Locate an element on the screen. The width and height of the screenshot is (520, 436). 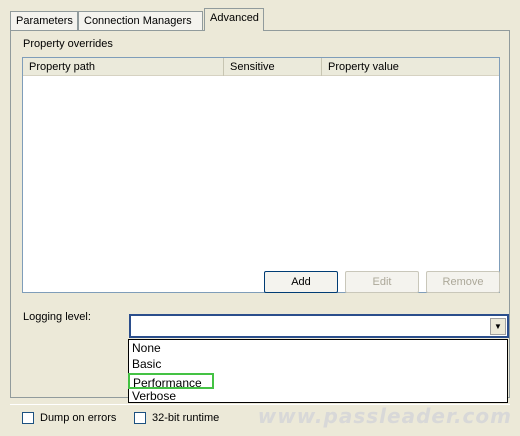
property-overrides-label: Property overrides is located at coordinates (68, 44).